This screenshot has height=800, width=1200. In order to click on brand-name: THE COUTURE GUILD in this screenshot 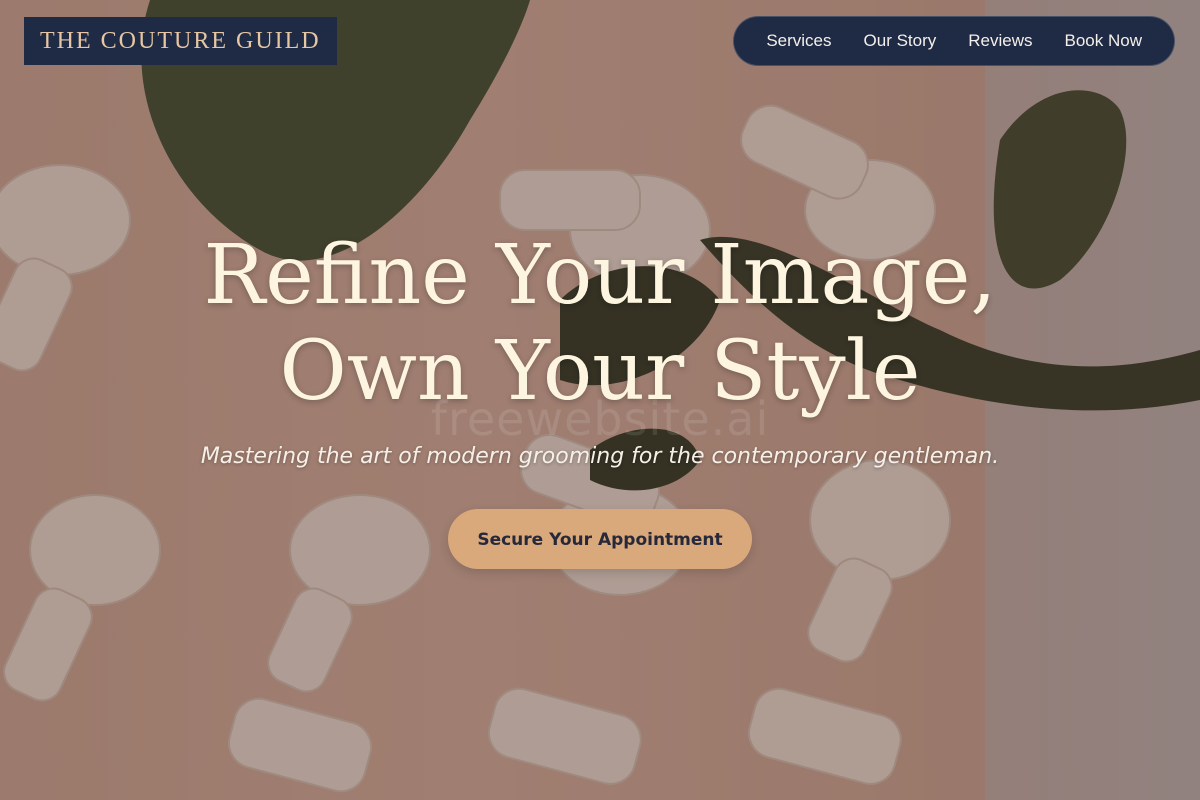, I will do `click(180, 40)`.